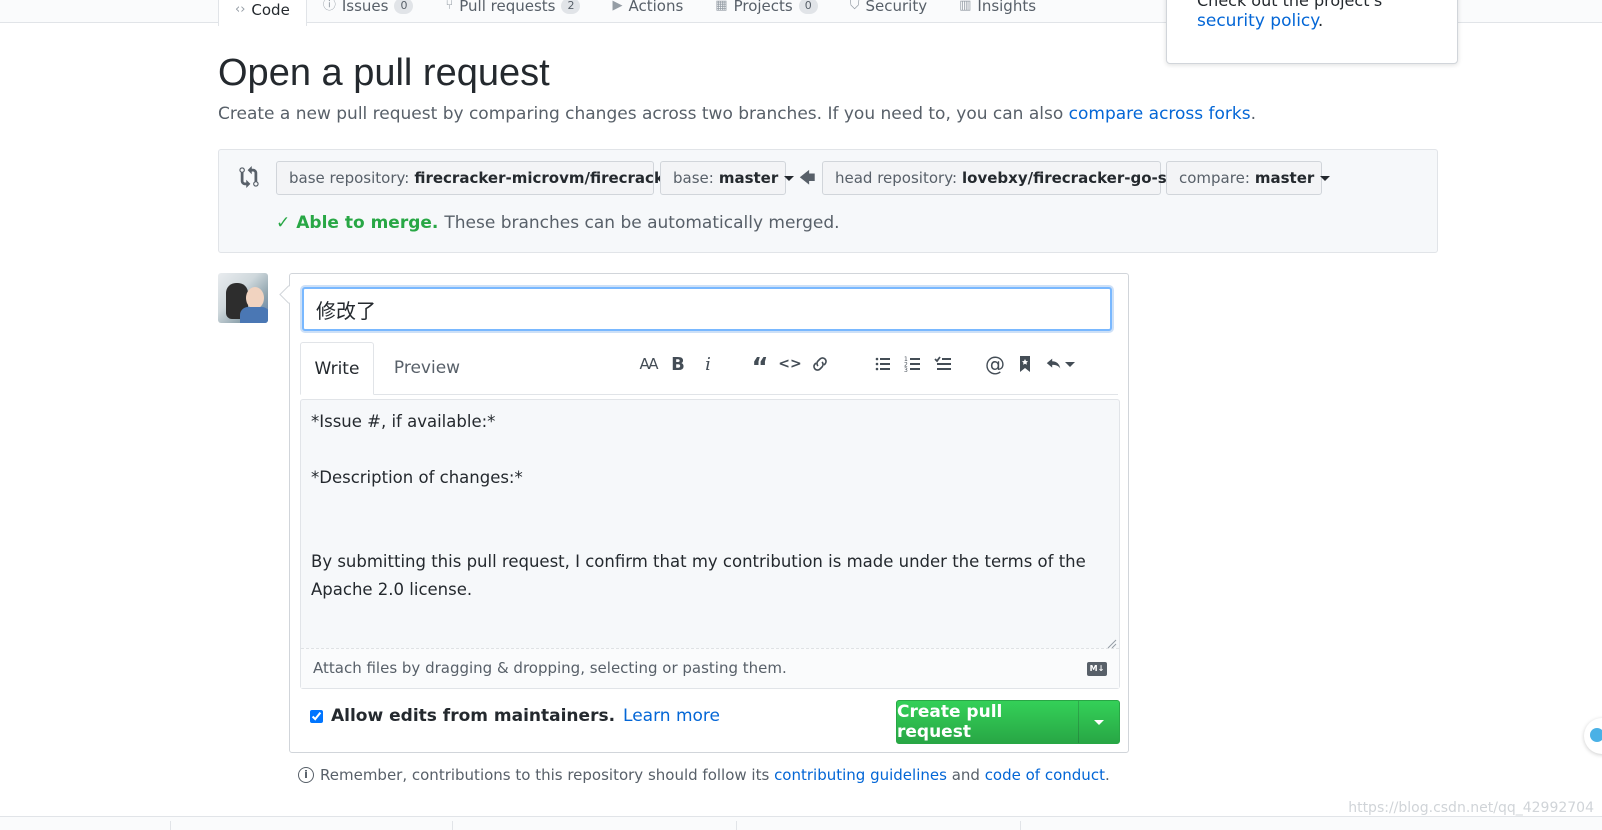 The image size is (1602, 830). Describe the element at coordinates (766, 11) in the screenshot. I see `tab-projects: ▦ Projects 0` at that location.